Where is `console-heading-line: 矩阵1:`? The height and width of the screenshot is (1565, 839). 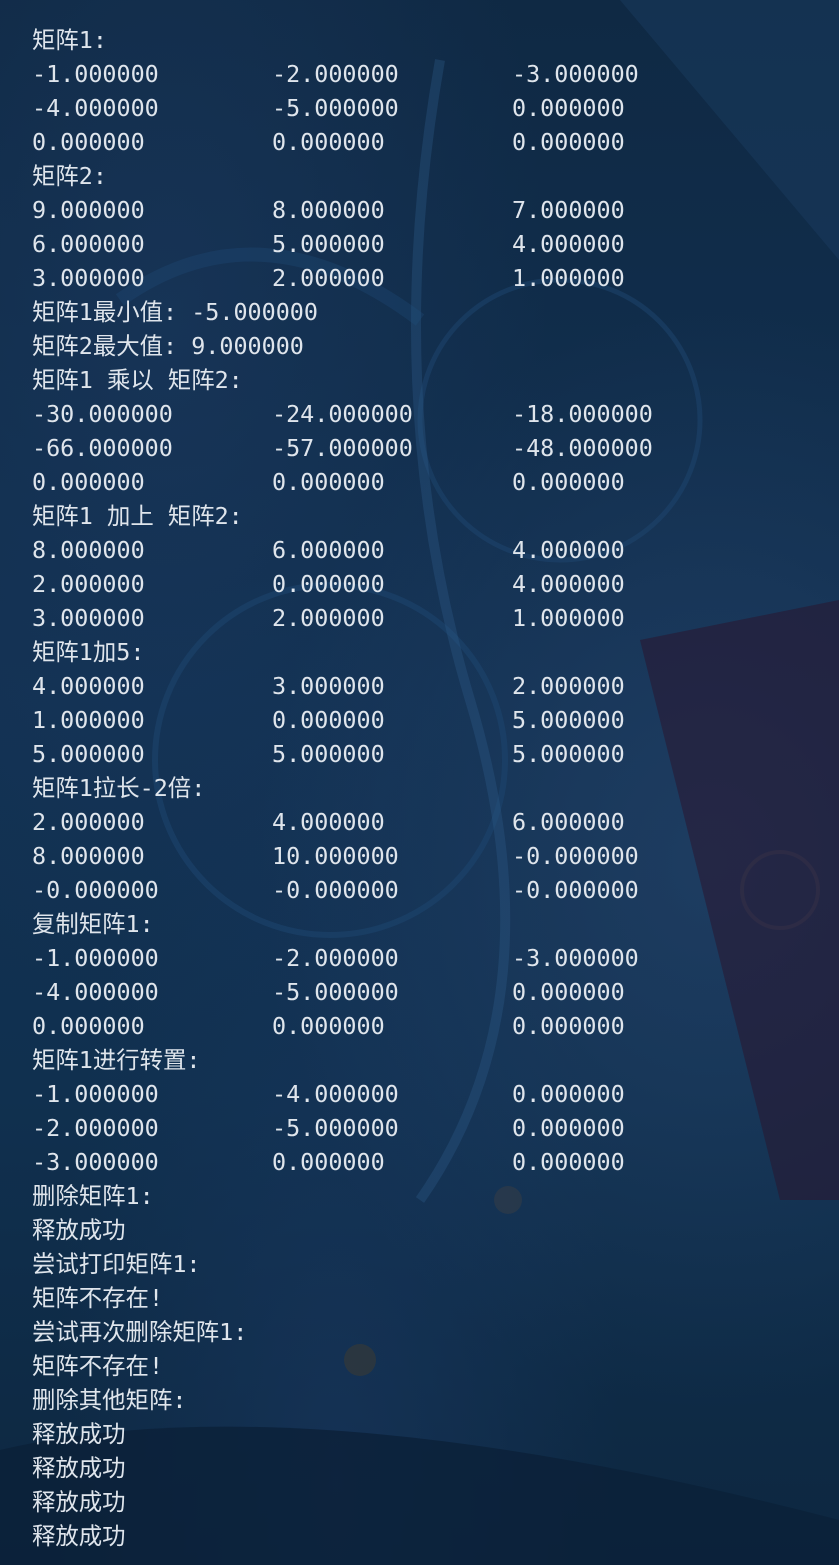
console-heading-line: 矩阵1: is located at coordinates (435, 40).